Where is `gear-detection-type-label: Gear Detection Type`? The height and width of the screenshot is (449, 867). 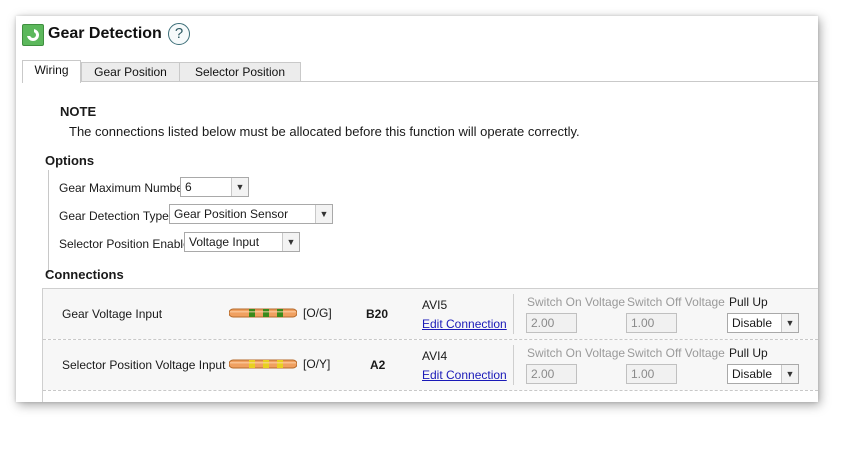 gear-detection-type-label: Gear Detection Type is located at coordinates (114, 216).